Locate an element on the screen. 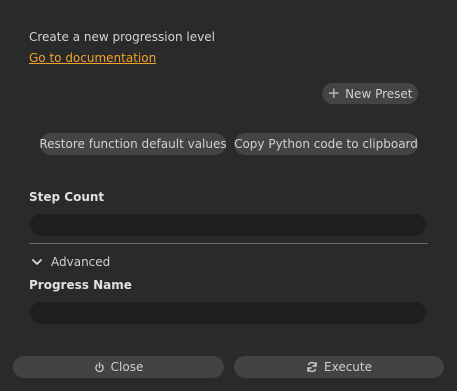 The image size is (457, 391). advanced-label: Advanced is located at coordinates (81, 262).